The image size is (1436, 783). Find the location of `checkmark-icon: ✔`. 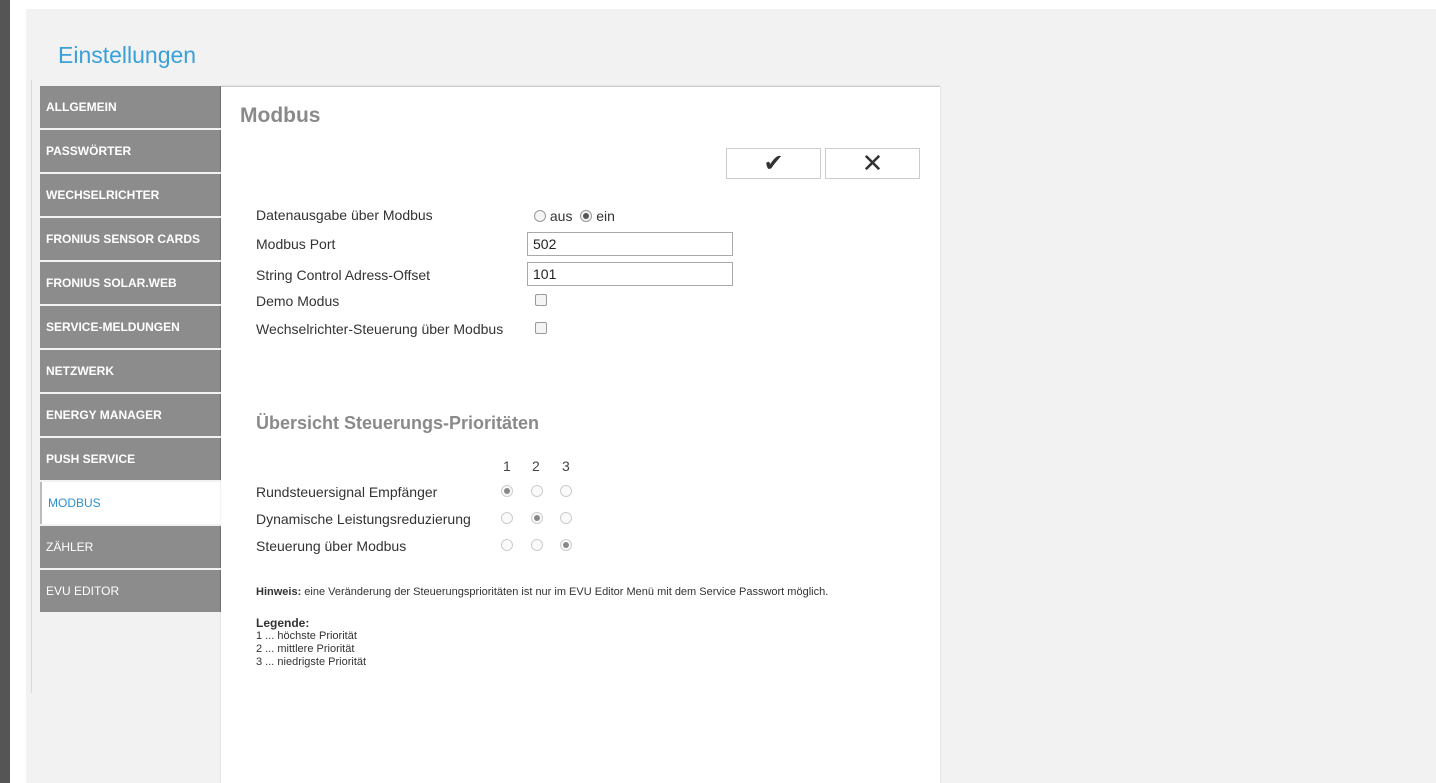

checkmark-icon: ✔ is located at coordinates (773, 163).